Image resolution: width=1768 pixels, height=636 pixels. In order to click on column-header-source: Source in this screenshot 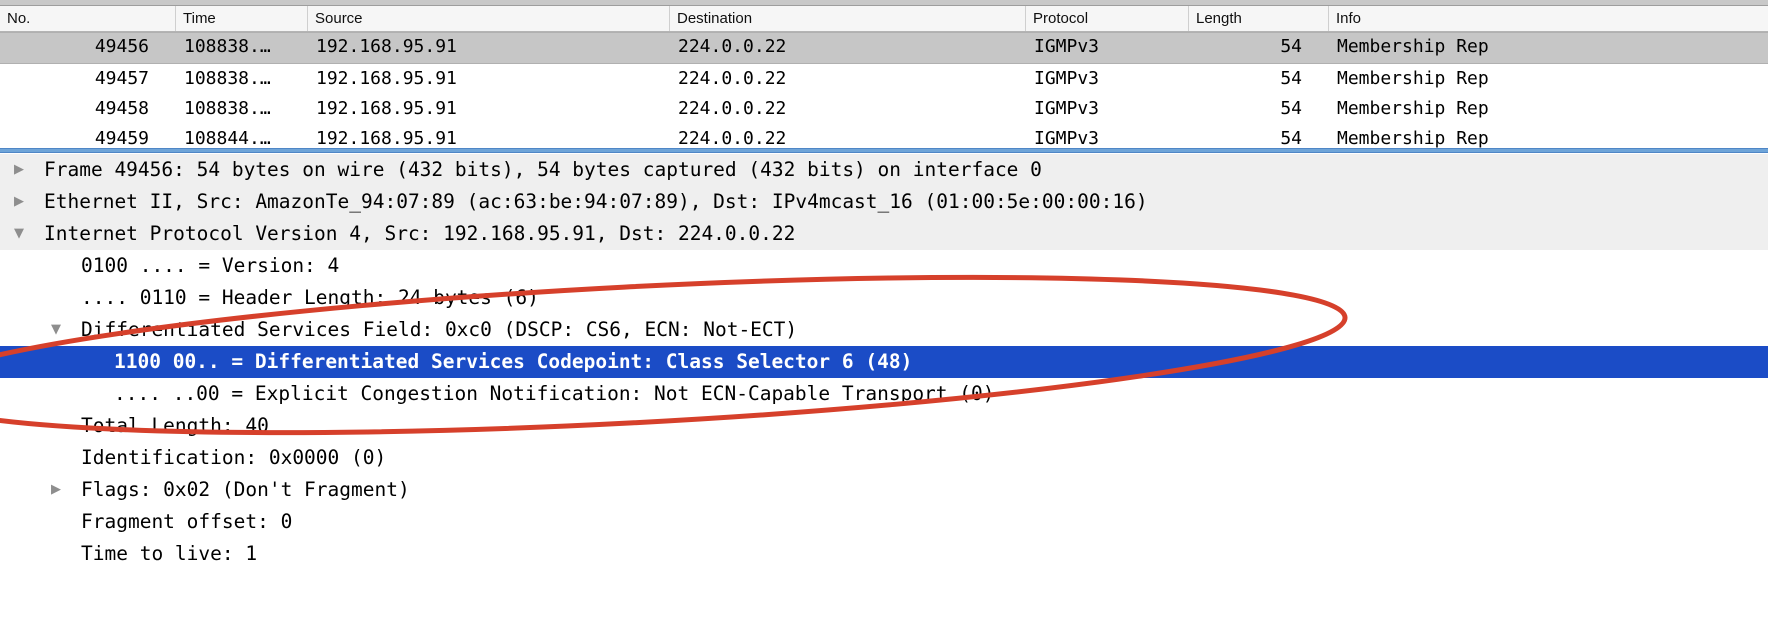, I will do `click(488, 18)`.